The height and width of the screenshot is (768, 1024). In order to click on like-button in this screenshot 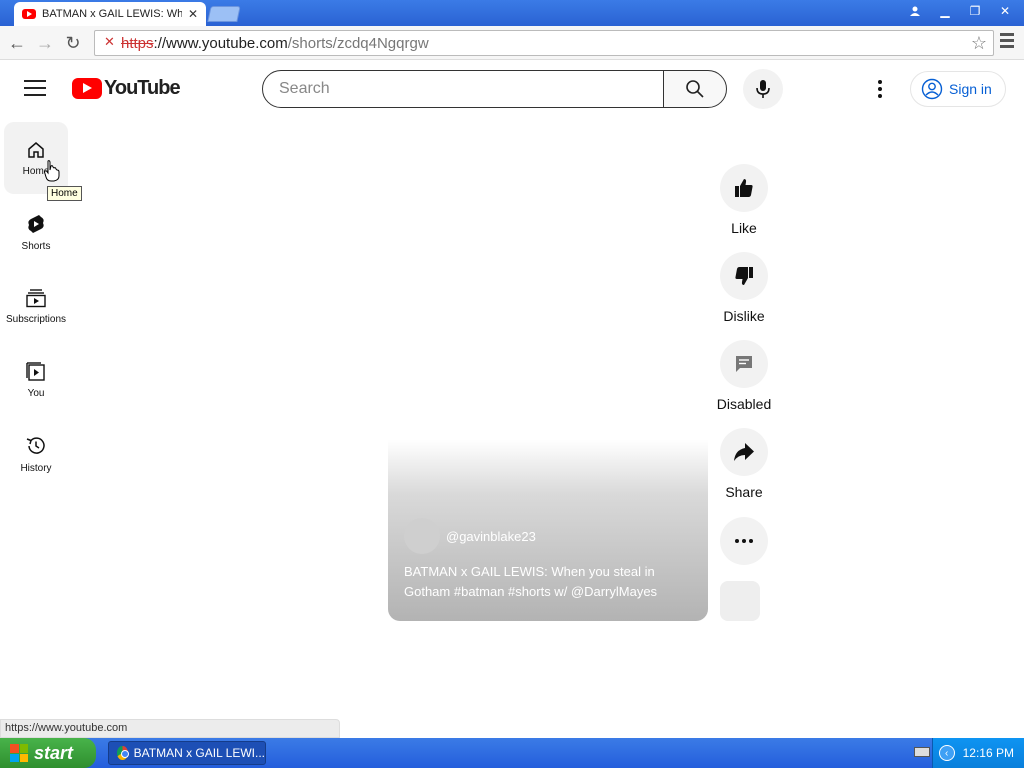, I will do `click(744, 188)`.